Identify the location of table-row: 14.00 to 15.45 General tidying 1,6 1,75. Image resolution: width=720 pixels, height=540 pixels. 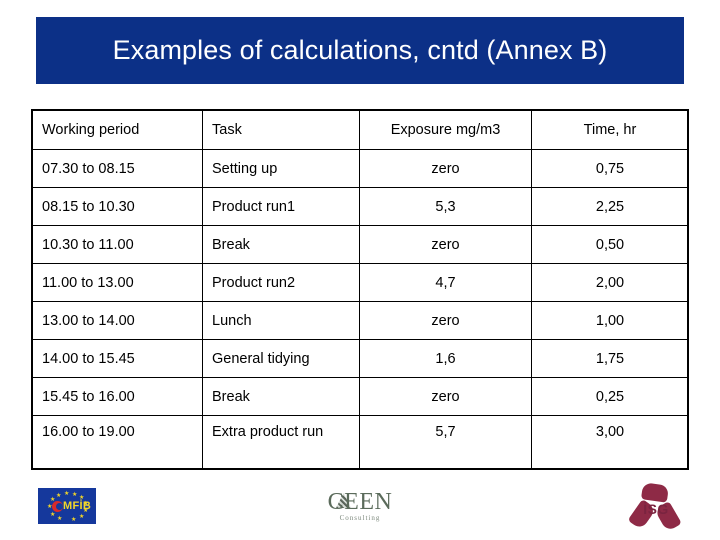
(360, 358).